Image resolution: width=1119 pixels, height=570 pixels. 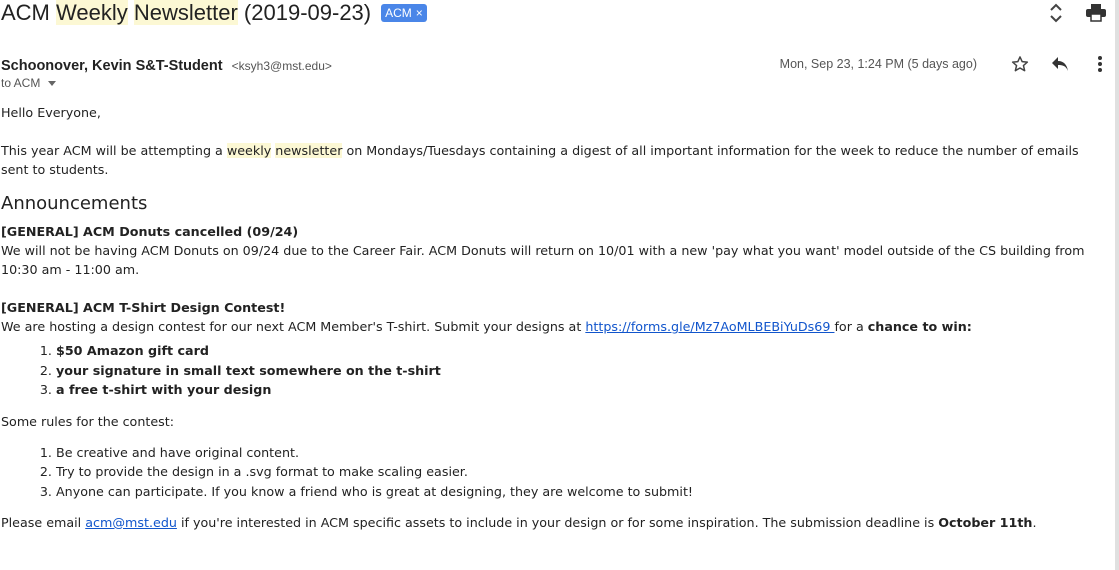 I want to click on label-chip-acm: ACM ×, so click(x=404, y=13).